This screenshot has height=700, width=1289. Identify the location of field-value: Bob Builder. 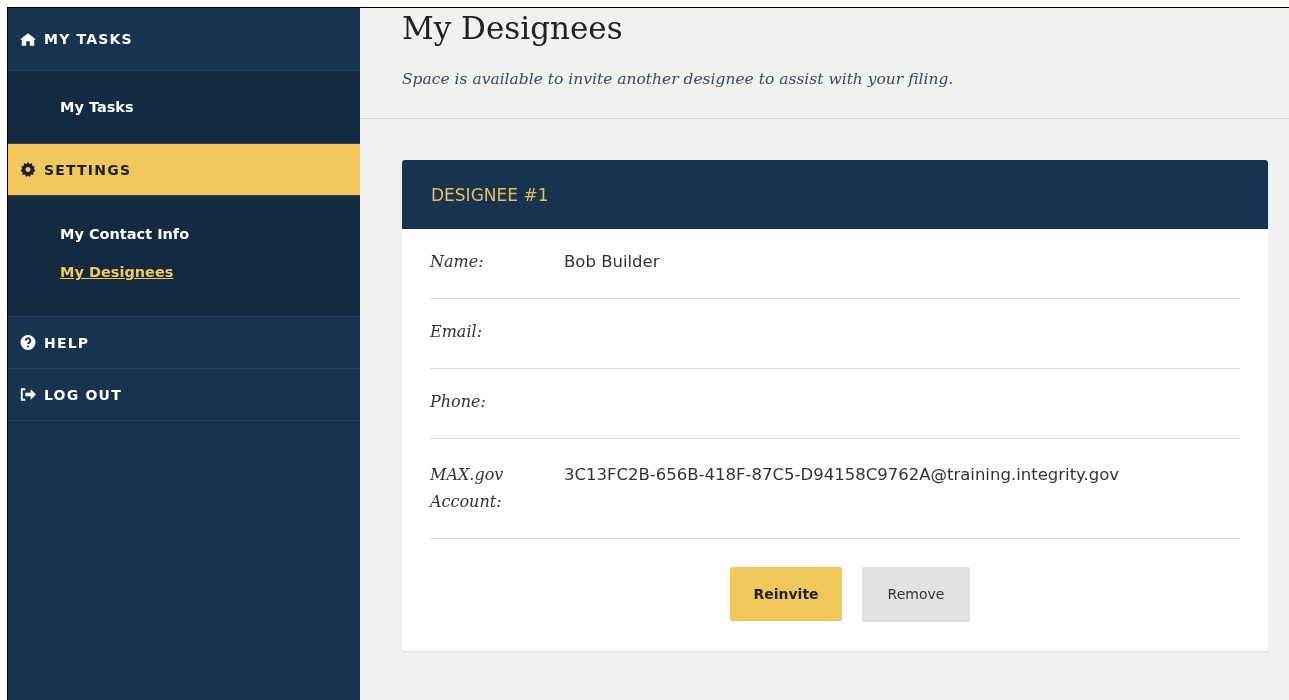
(612, 262).